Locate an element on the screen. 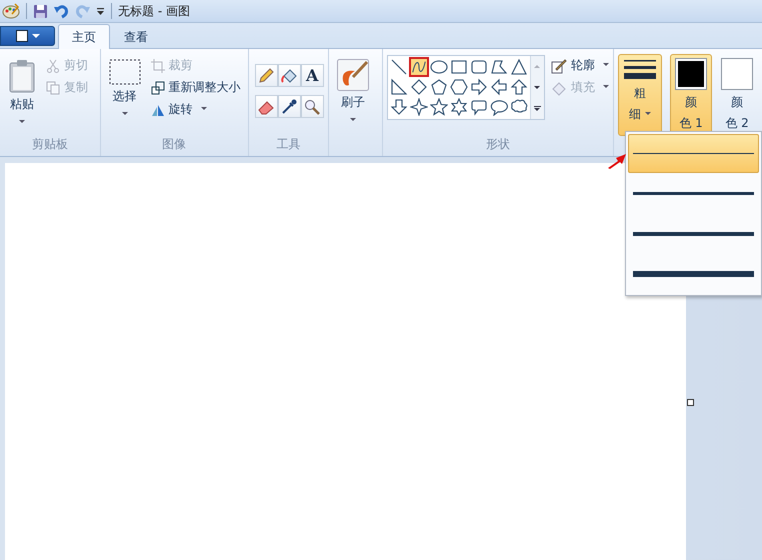 The height and width of the screenshot is (560, 762). ribbon-tab: 主页 is located at coordinates (84, 36).